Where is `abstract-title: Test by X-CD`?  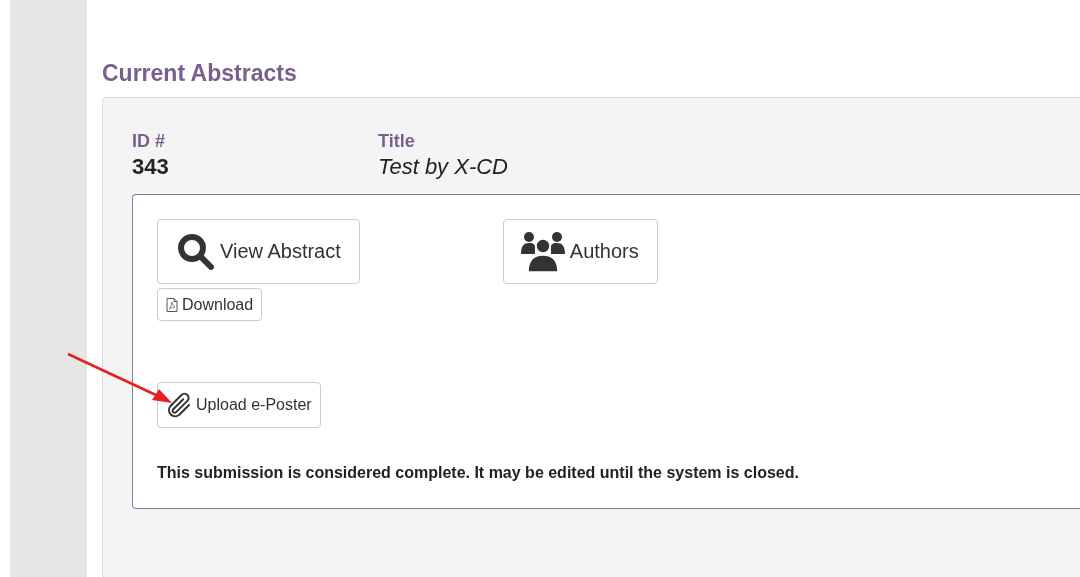 abstract-title: Test by X-CD is located at coordinates (443, 167).